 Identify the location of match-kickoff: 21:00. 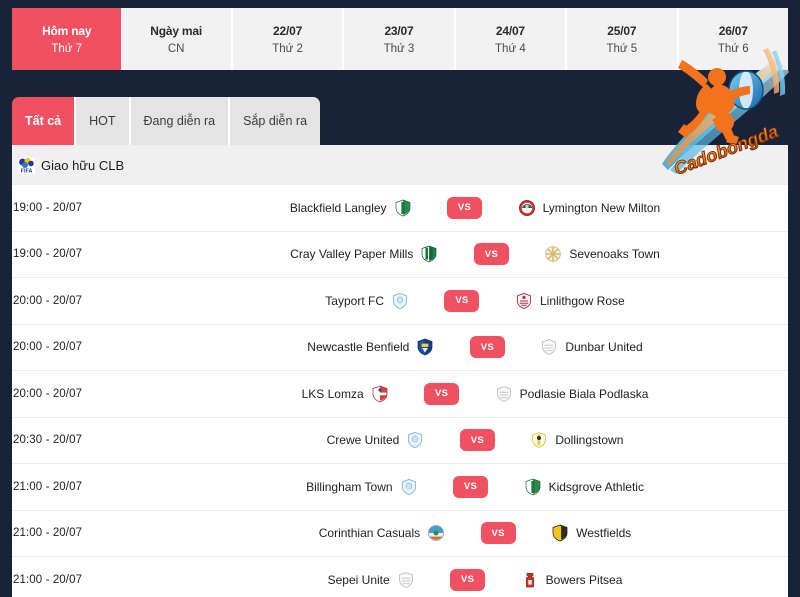
(28, 533).